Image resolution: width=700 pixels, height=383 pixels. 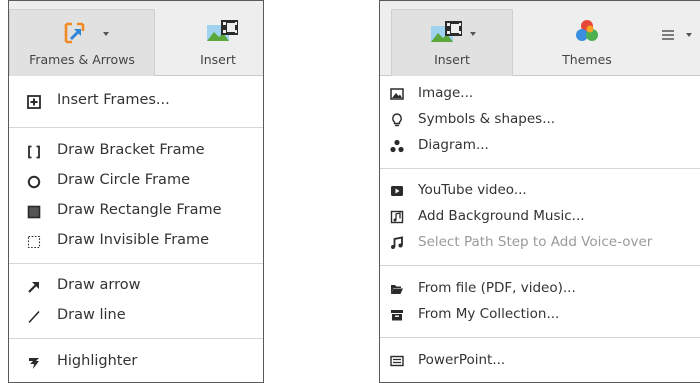 I want to click on menu-item-draw-circle-frame: Draw Circle Frame, so click(x=136, y=182).